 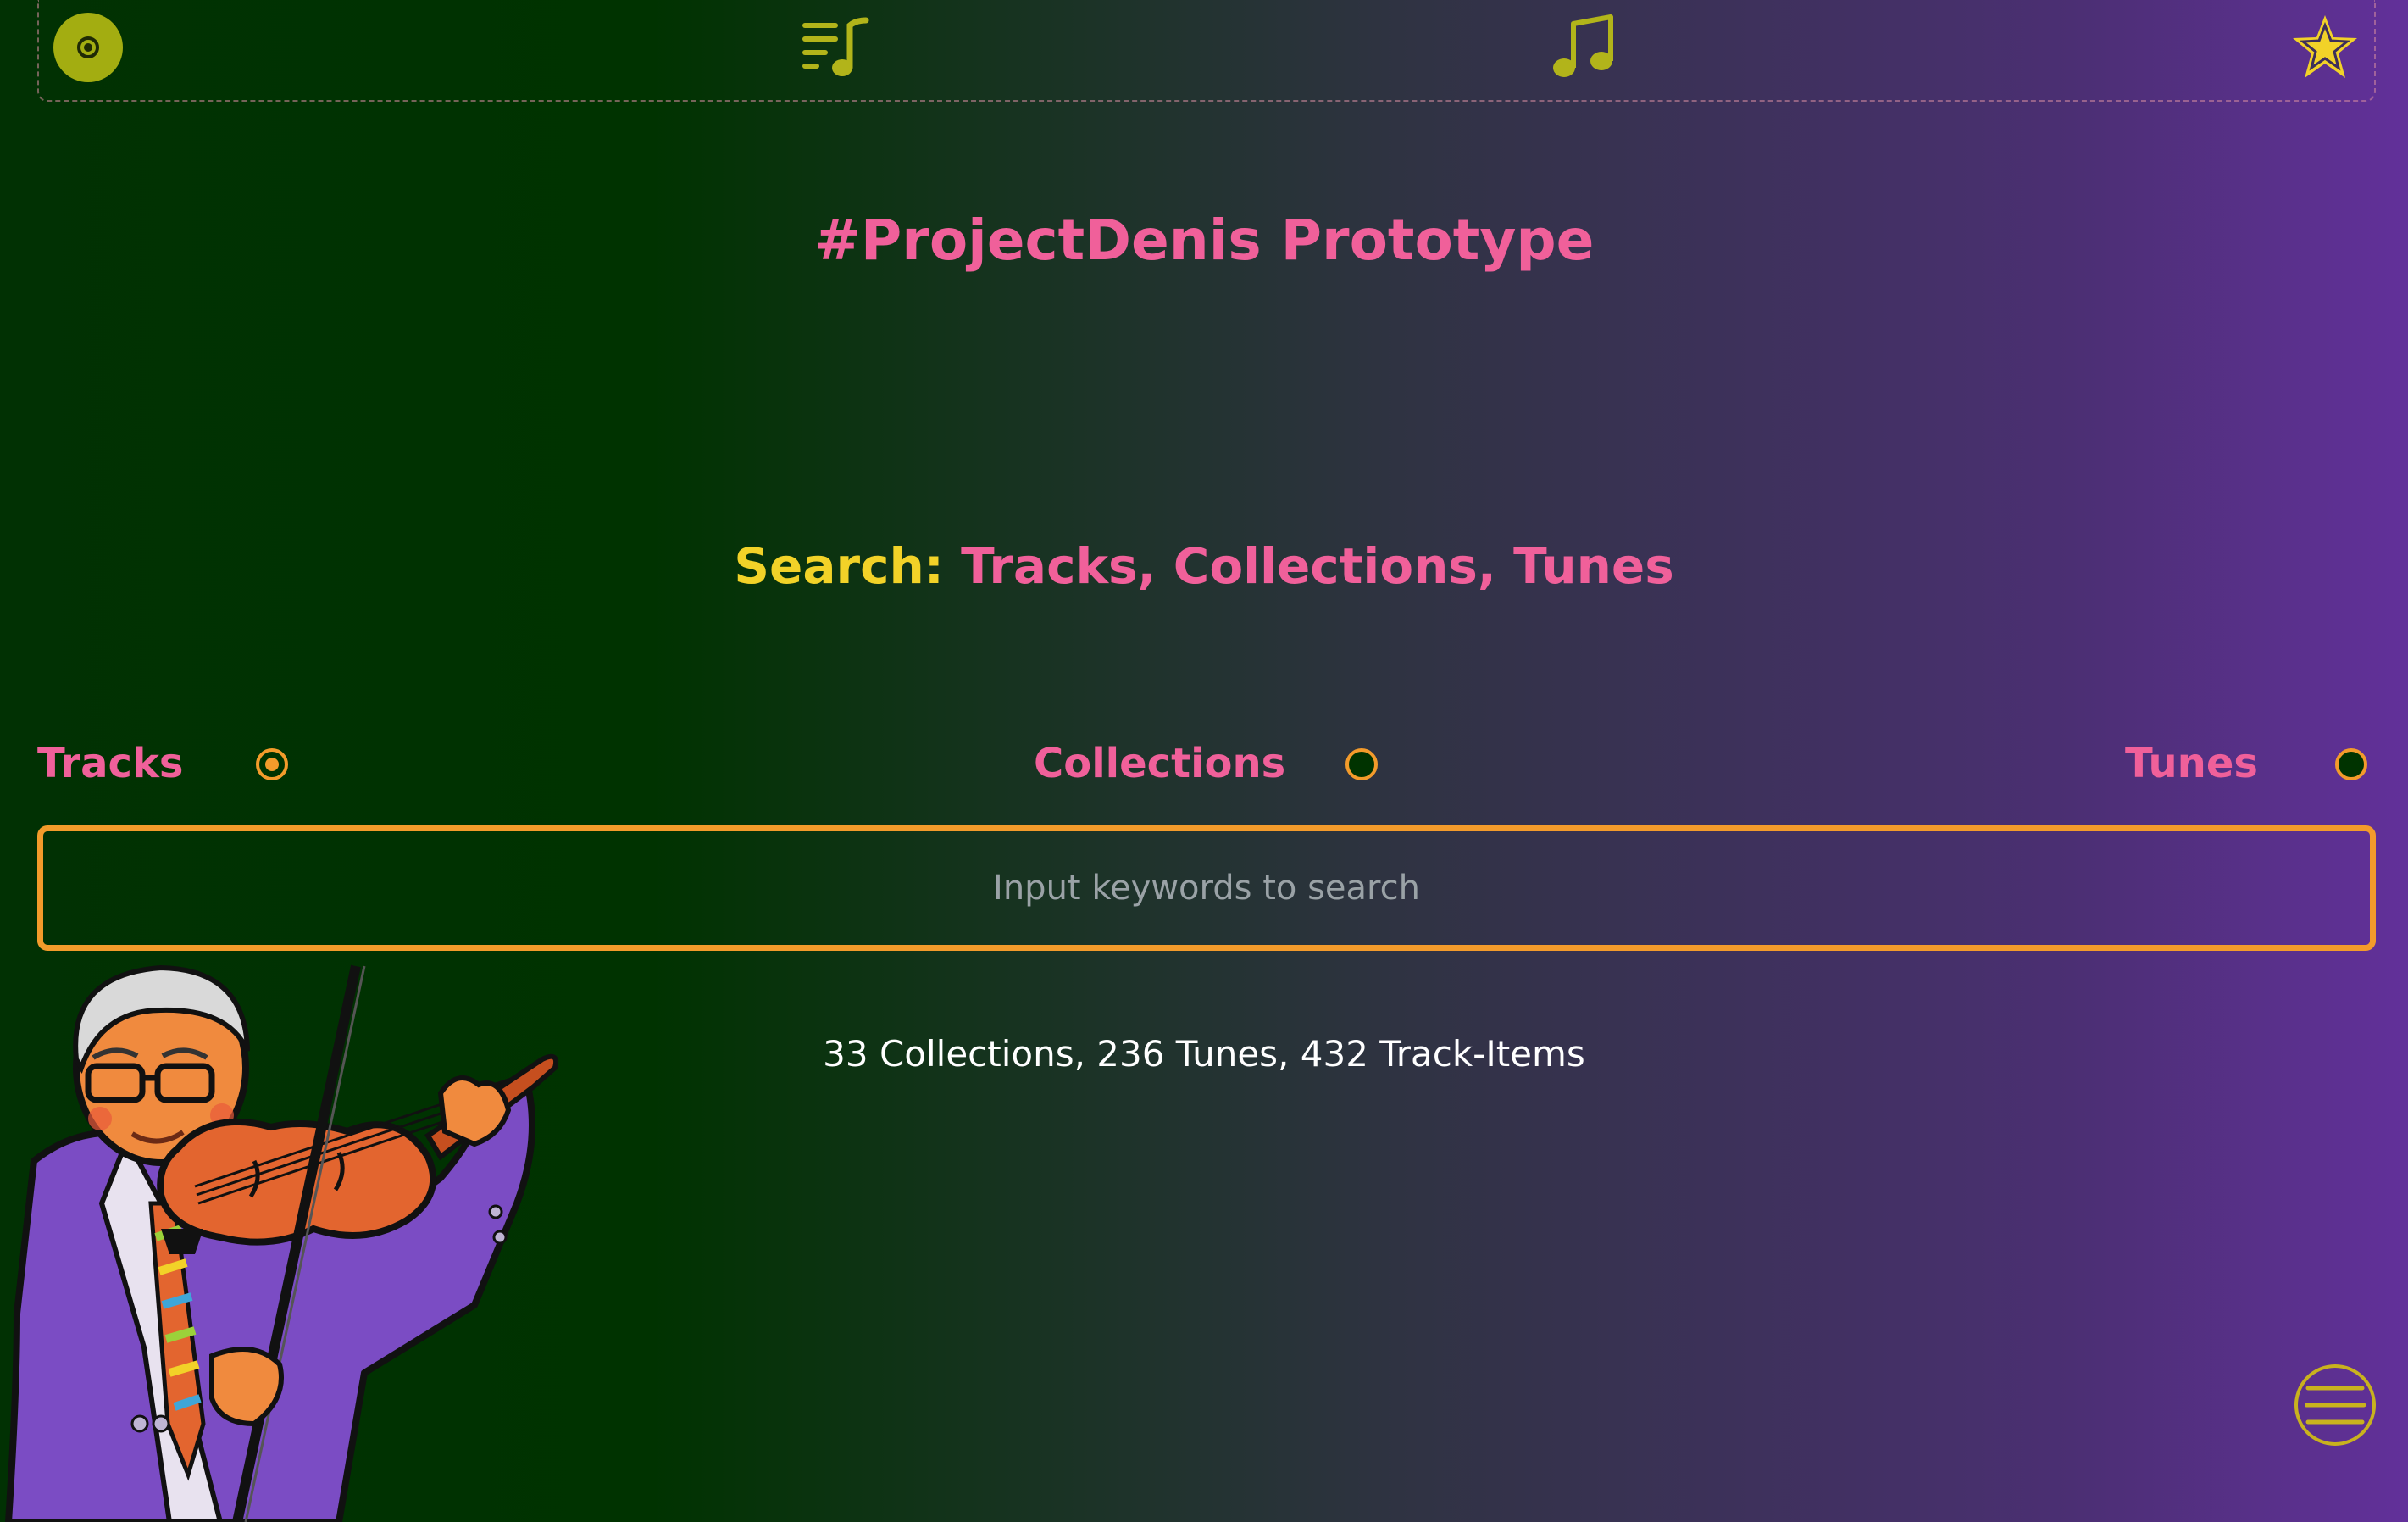 I want to click on playlist-music-icon, so click(x=835, y=47).